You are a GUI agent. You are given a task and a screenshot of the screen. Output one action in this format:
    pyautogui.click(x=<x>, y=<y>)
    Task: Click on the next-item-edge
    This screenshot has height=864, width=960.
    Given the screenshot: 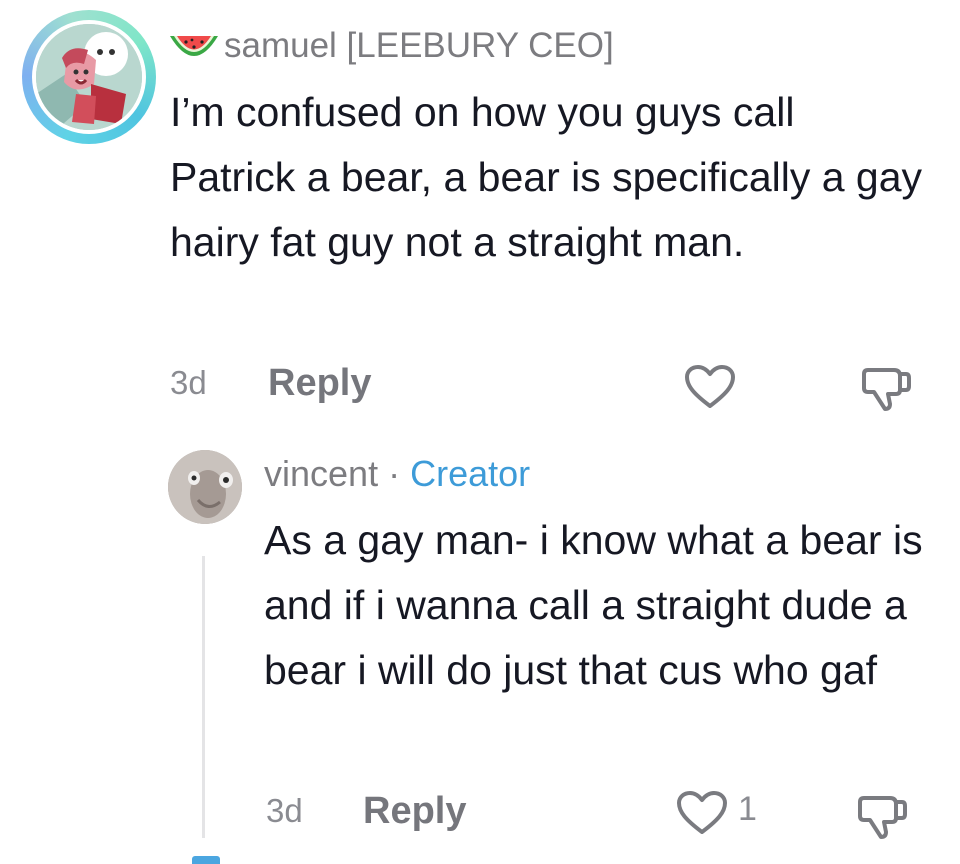 What is the action you would take?
    pyautogui.click(x=206, y=860)
    